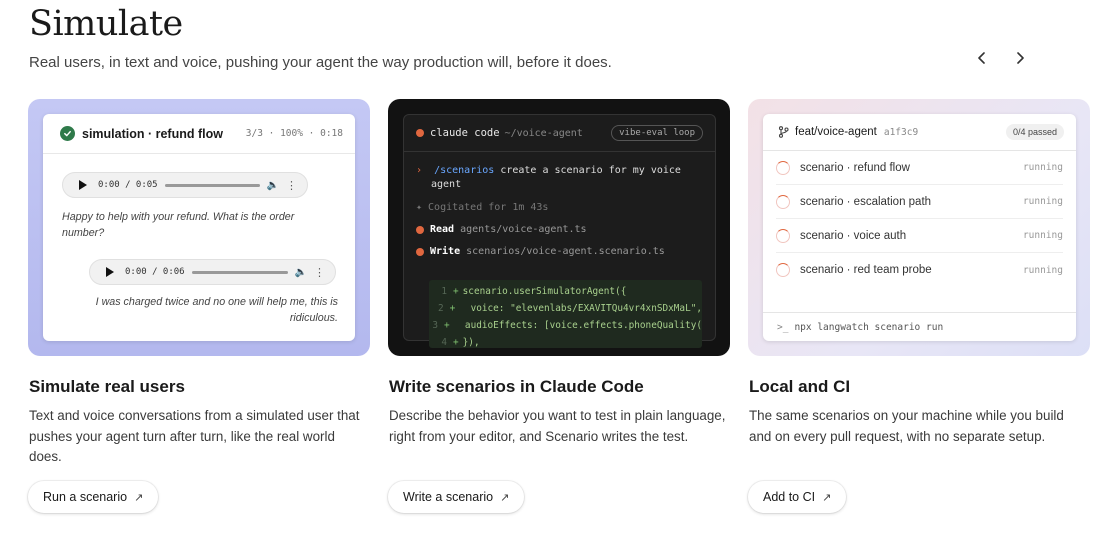 Image resolution: width=1099 pixels, height=549 pixels. What do you see at coordinates (516, 386) in the screenshot?
I see `card-title: Write scenarios in Claude Code` at bounding box center [516, 386].